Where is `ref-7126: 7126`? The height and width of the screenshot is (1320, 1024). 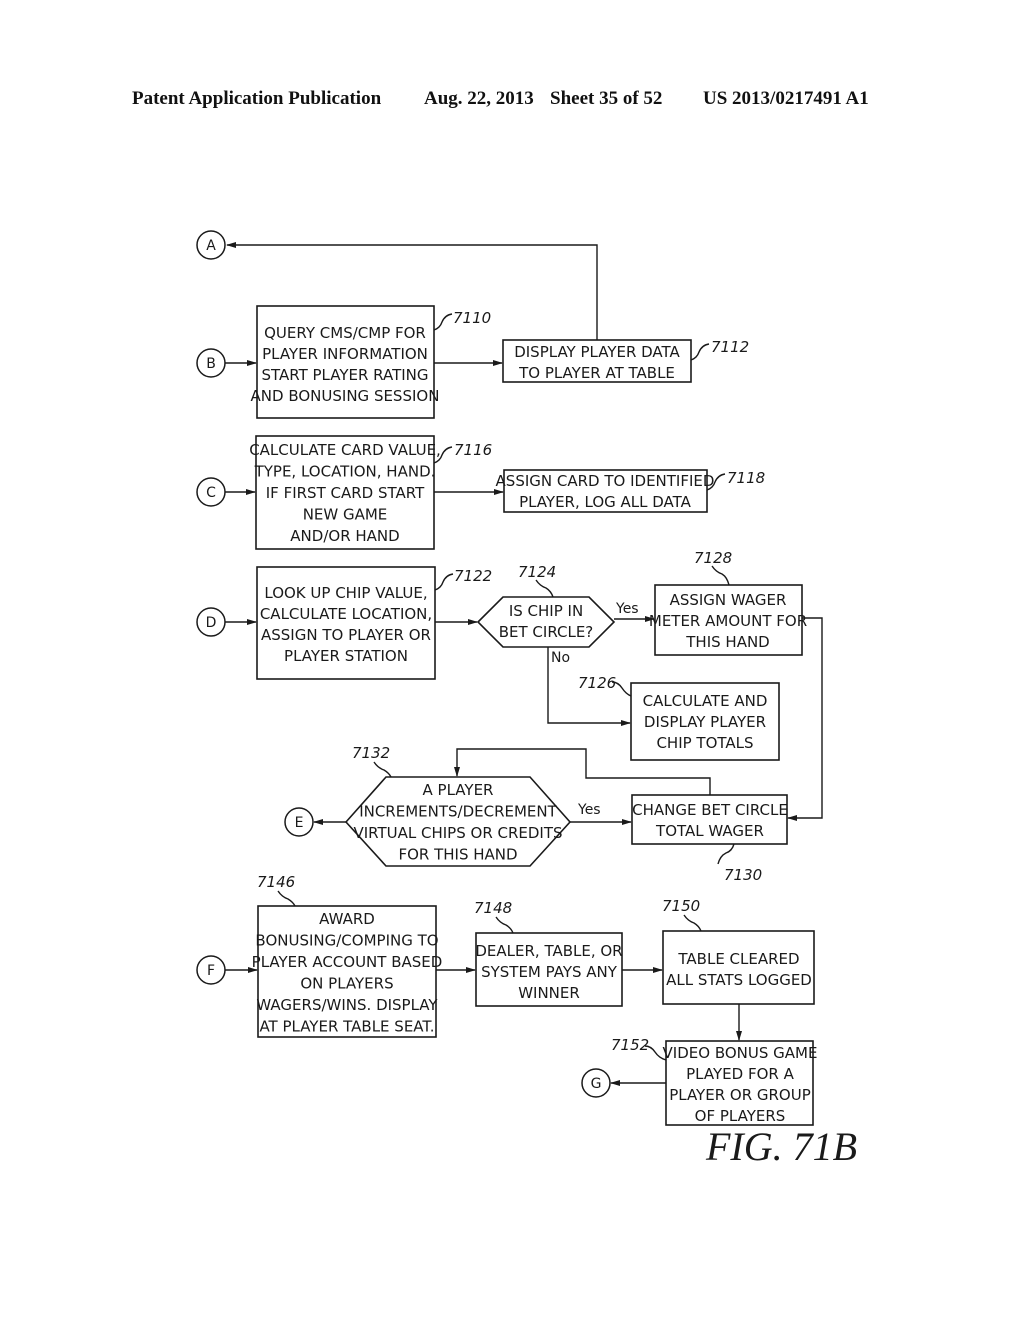 ref-7126: 7126 is located at coordinates (597, 683).